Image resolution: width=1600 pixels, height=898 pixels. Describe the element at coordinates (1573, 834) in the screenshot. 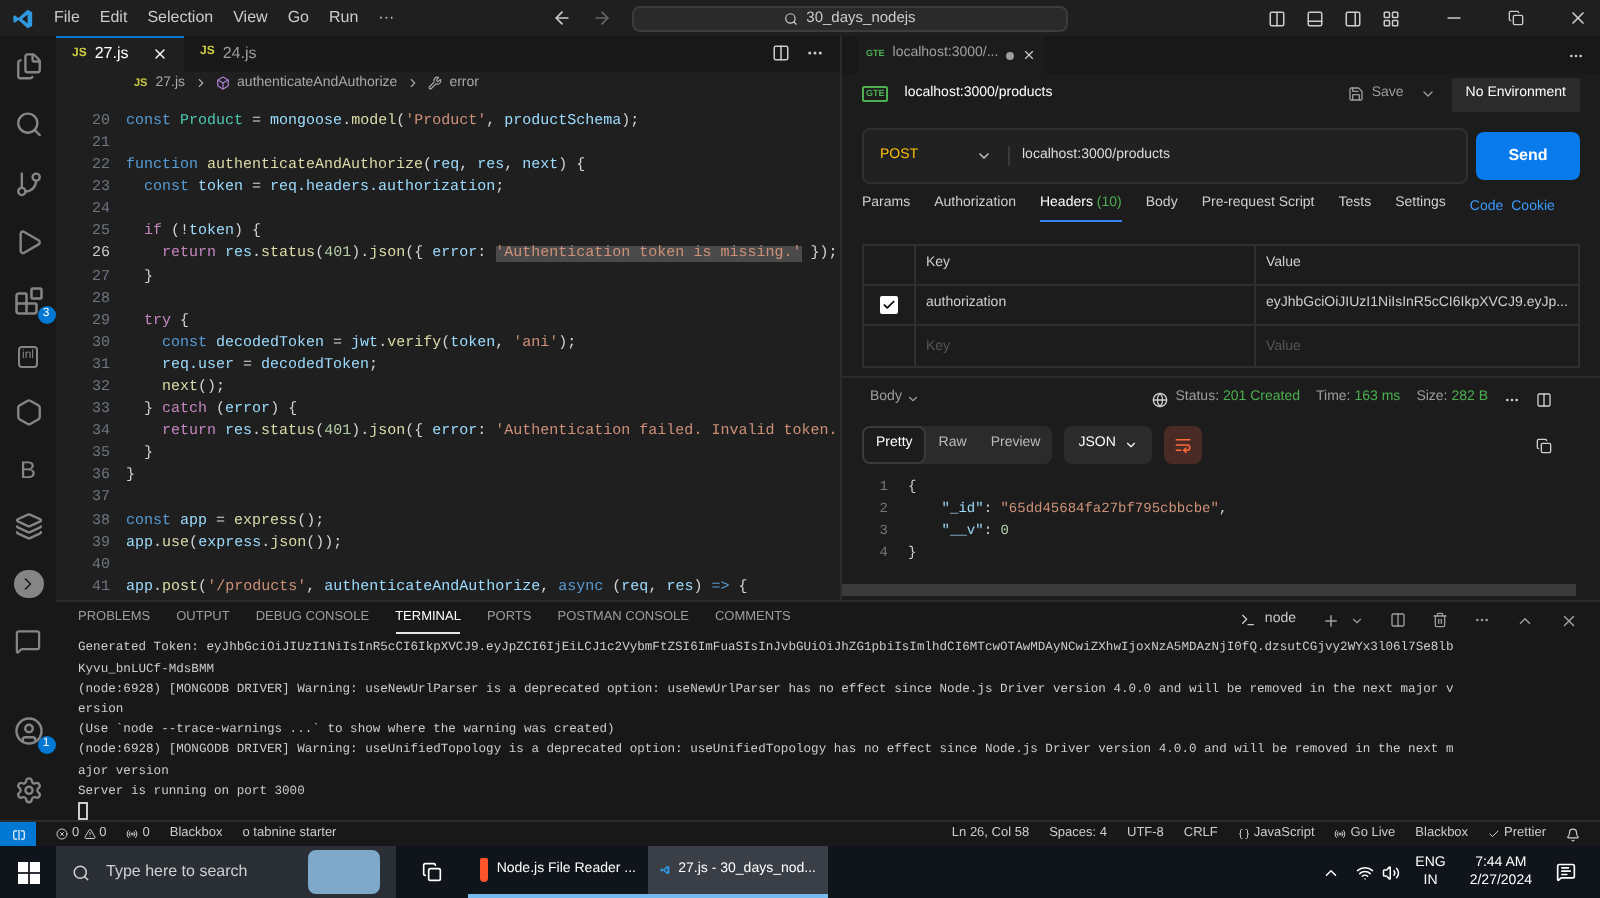

I see `notifications-icon` at that location.